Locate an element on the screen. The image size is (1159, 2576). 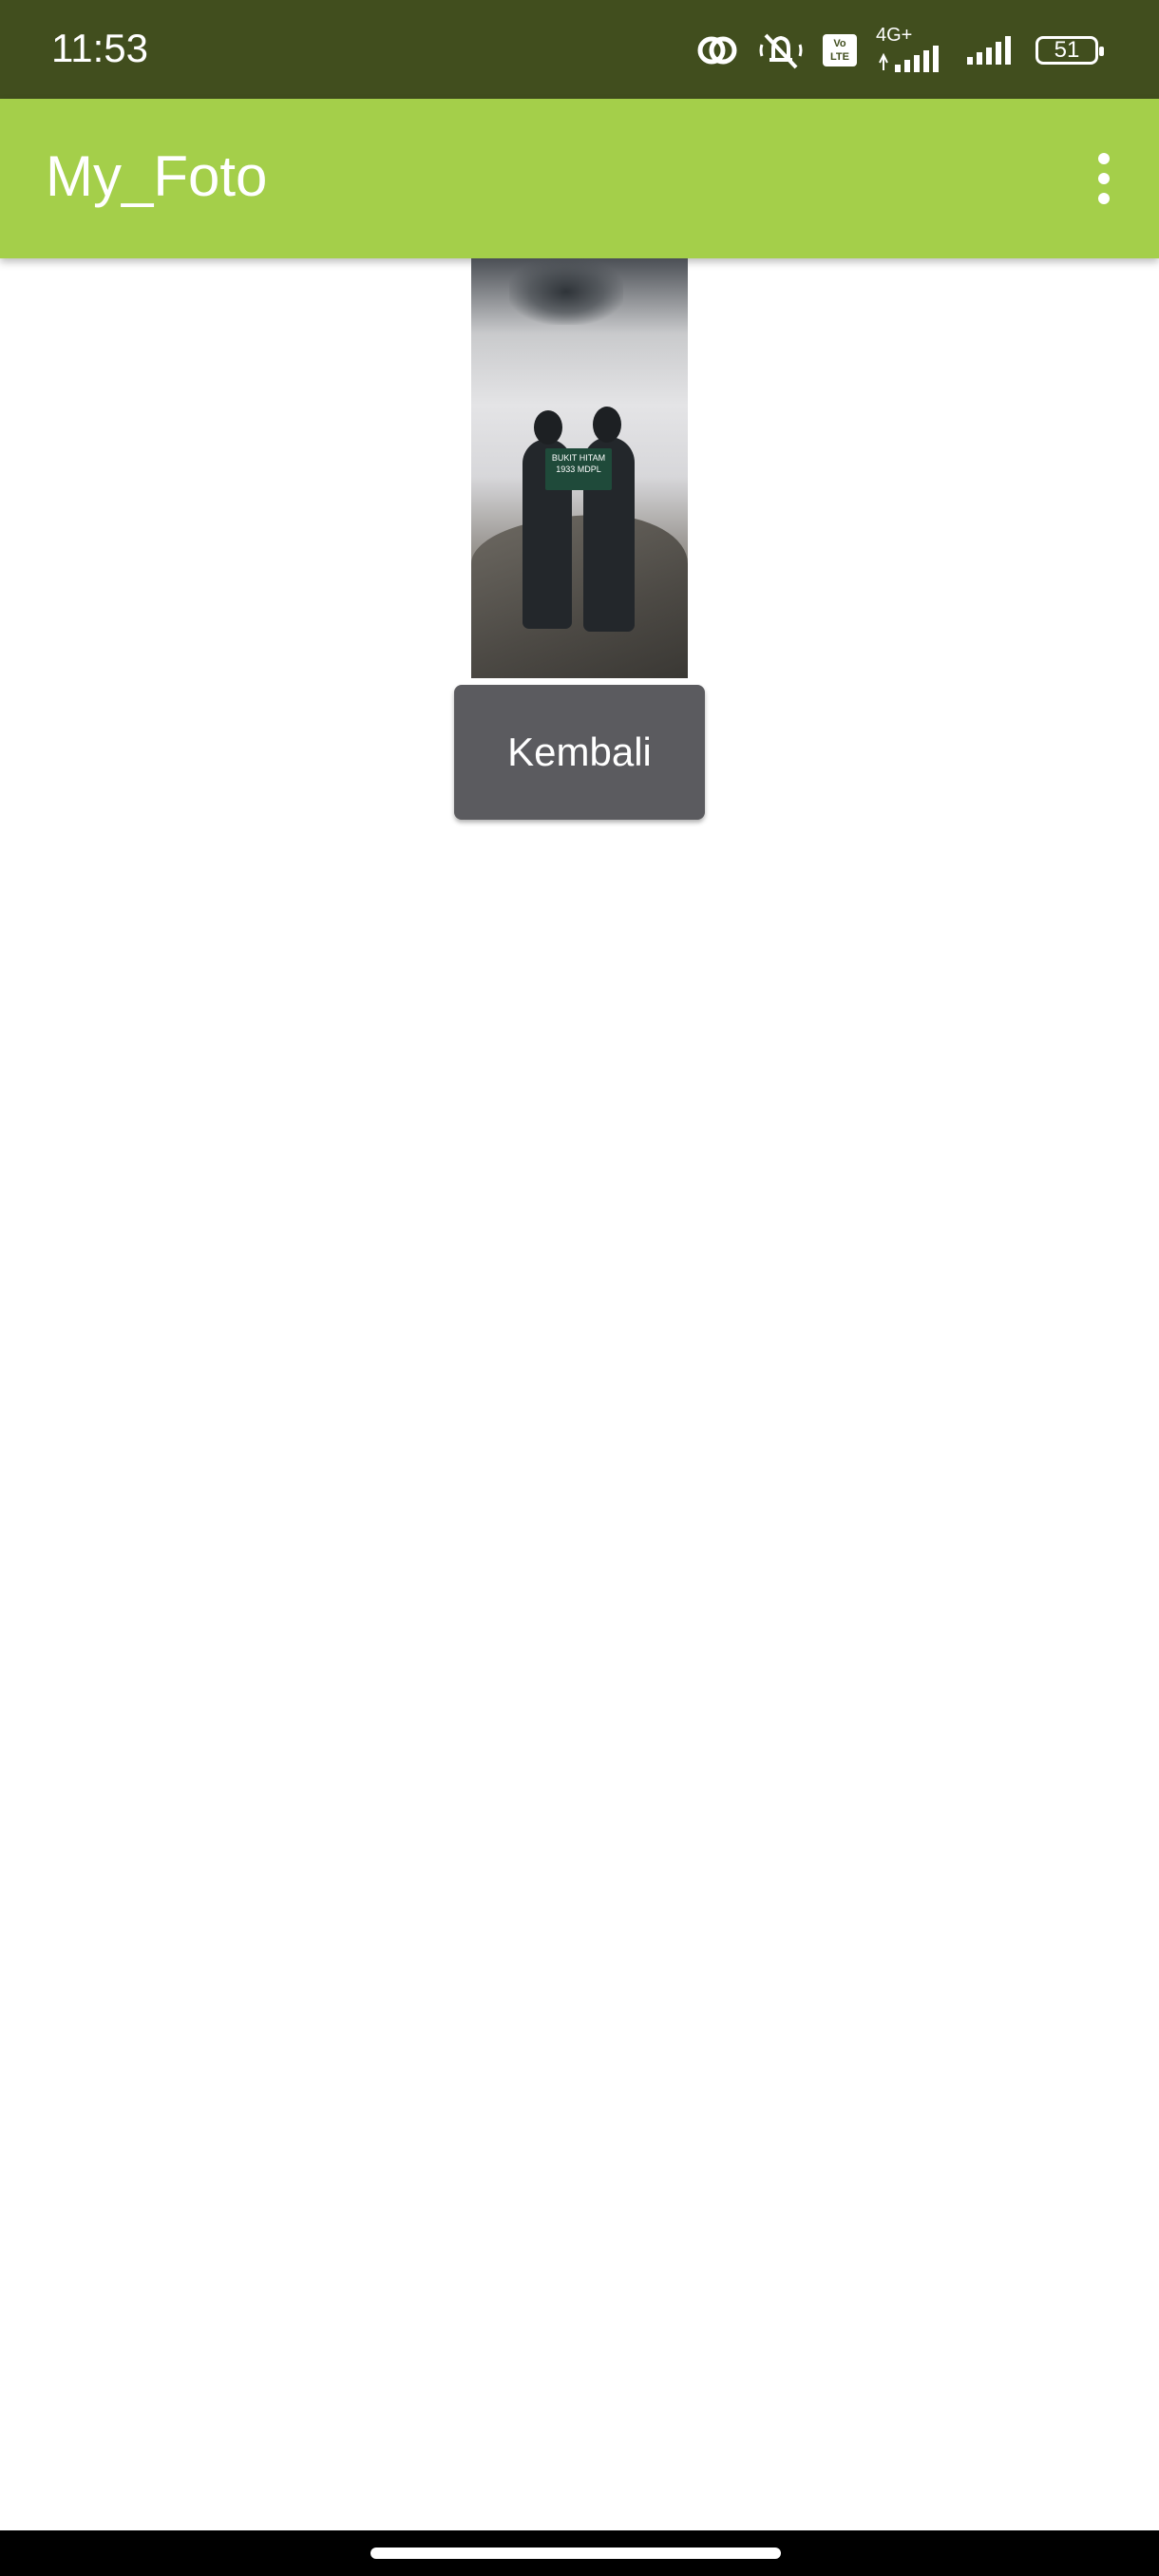
photo-image: BUKIT HITAM 1933 MDPL is located at coordinates (579, 468).